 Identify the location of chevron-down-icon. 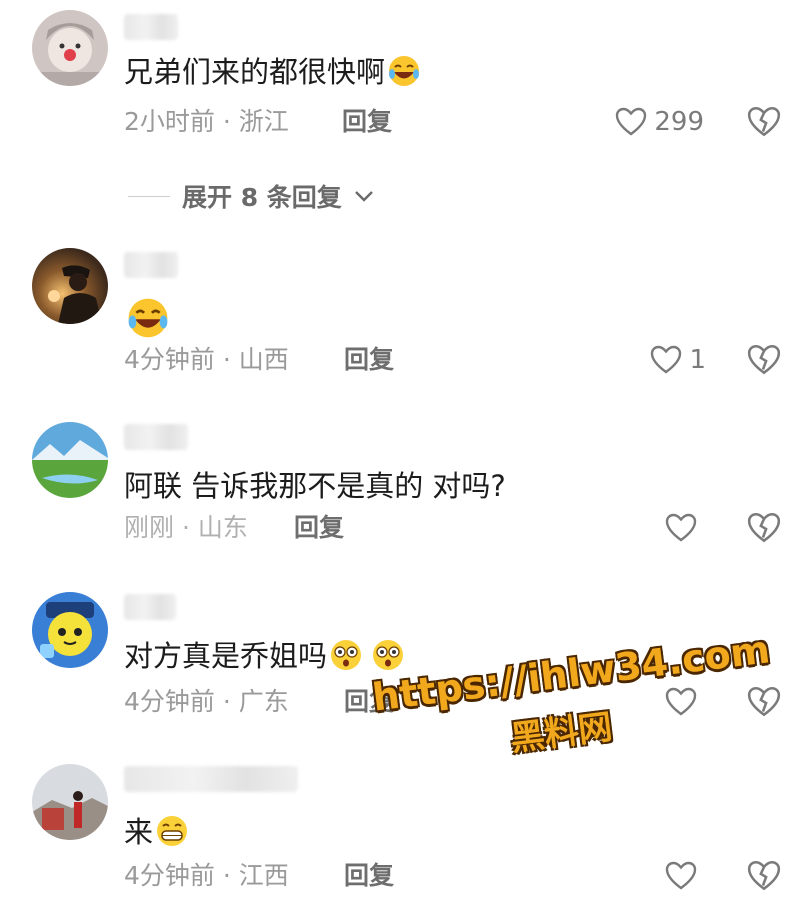
(363, 196).